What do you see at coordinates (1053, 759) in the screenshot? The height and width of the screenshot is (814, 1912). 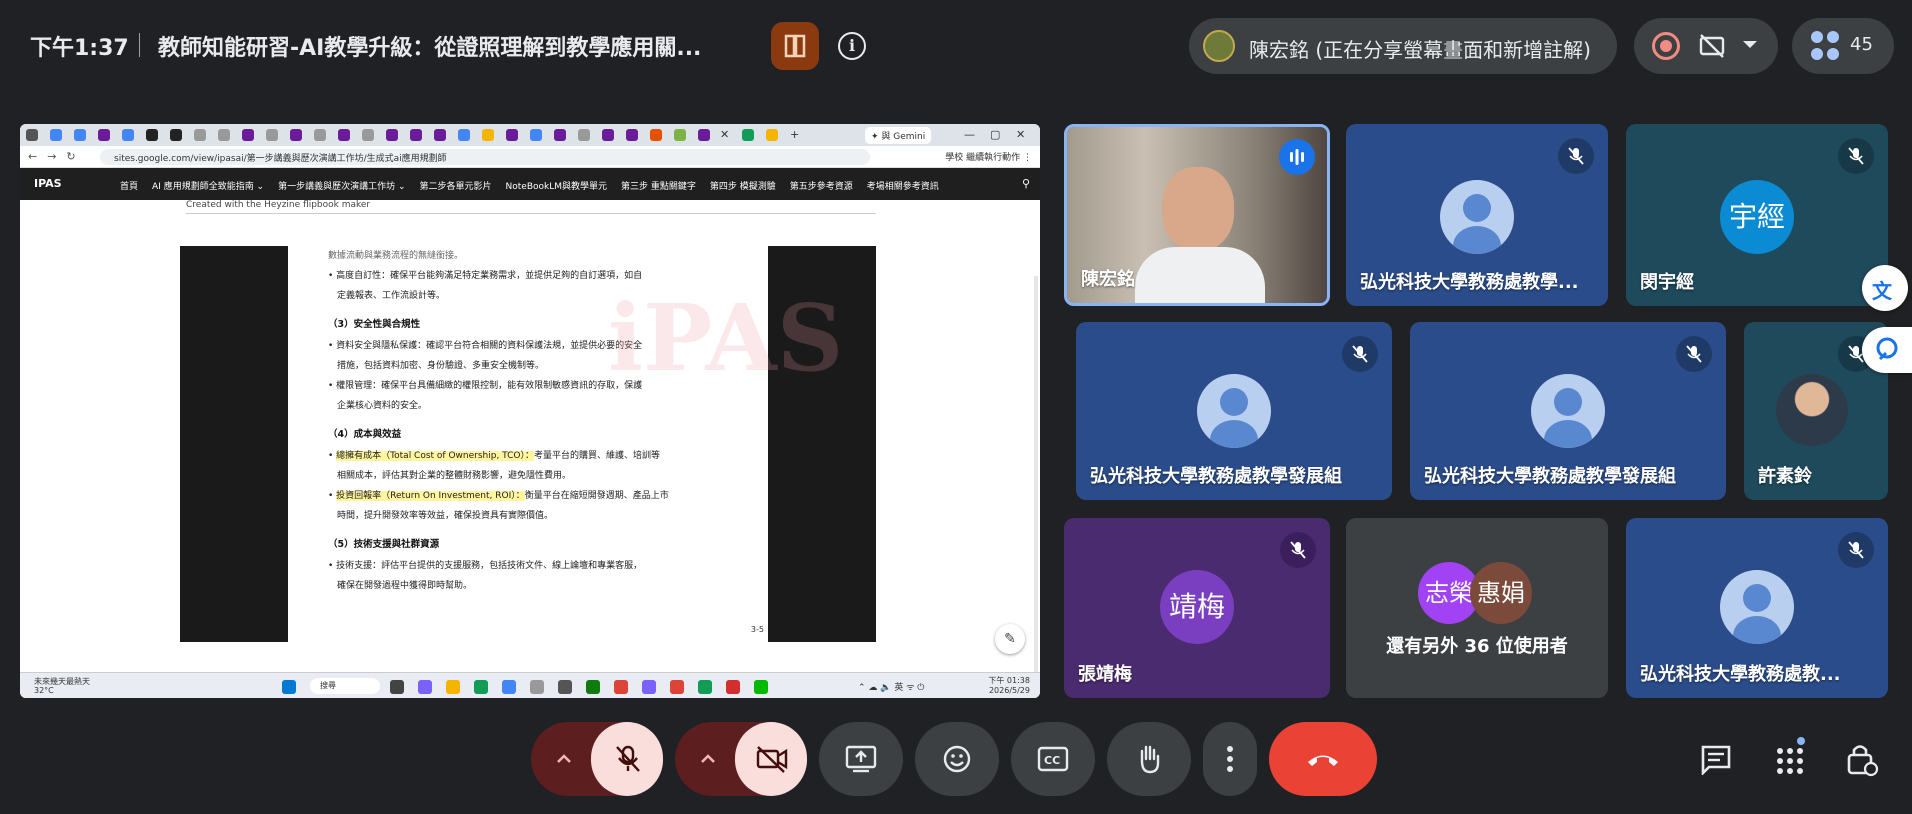 I see `captions-button: CC` at bounding box center [1053, 759].